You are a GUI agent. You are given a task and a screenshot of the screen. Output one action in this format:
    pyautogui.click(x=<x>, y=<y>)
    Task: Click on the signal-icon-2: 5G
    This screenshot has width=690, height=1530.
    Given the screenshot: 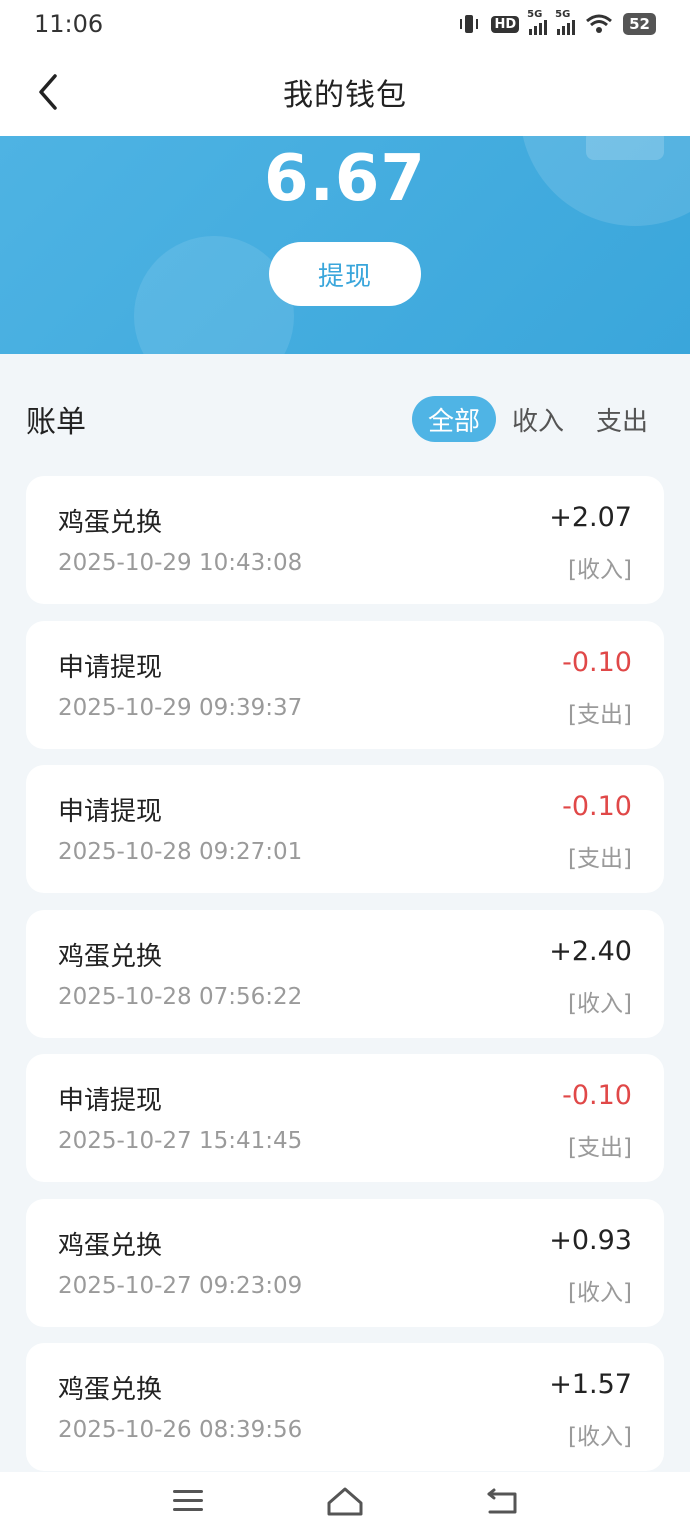 What is the action you would take?
    pyautogui.click(x=565, y=22)
    